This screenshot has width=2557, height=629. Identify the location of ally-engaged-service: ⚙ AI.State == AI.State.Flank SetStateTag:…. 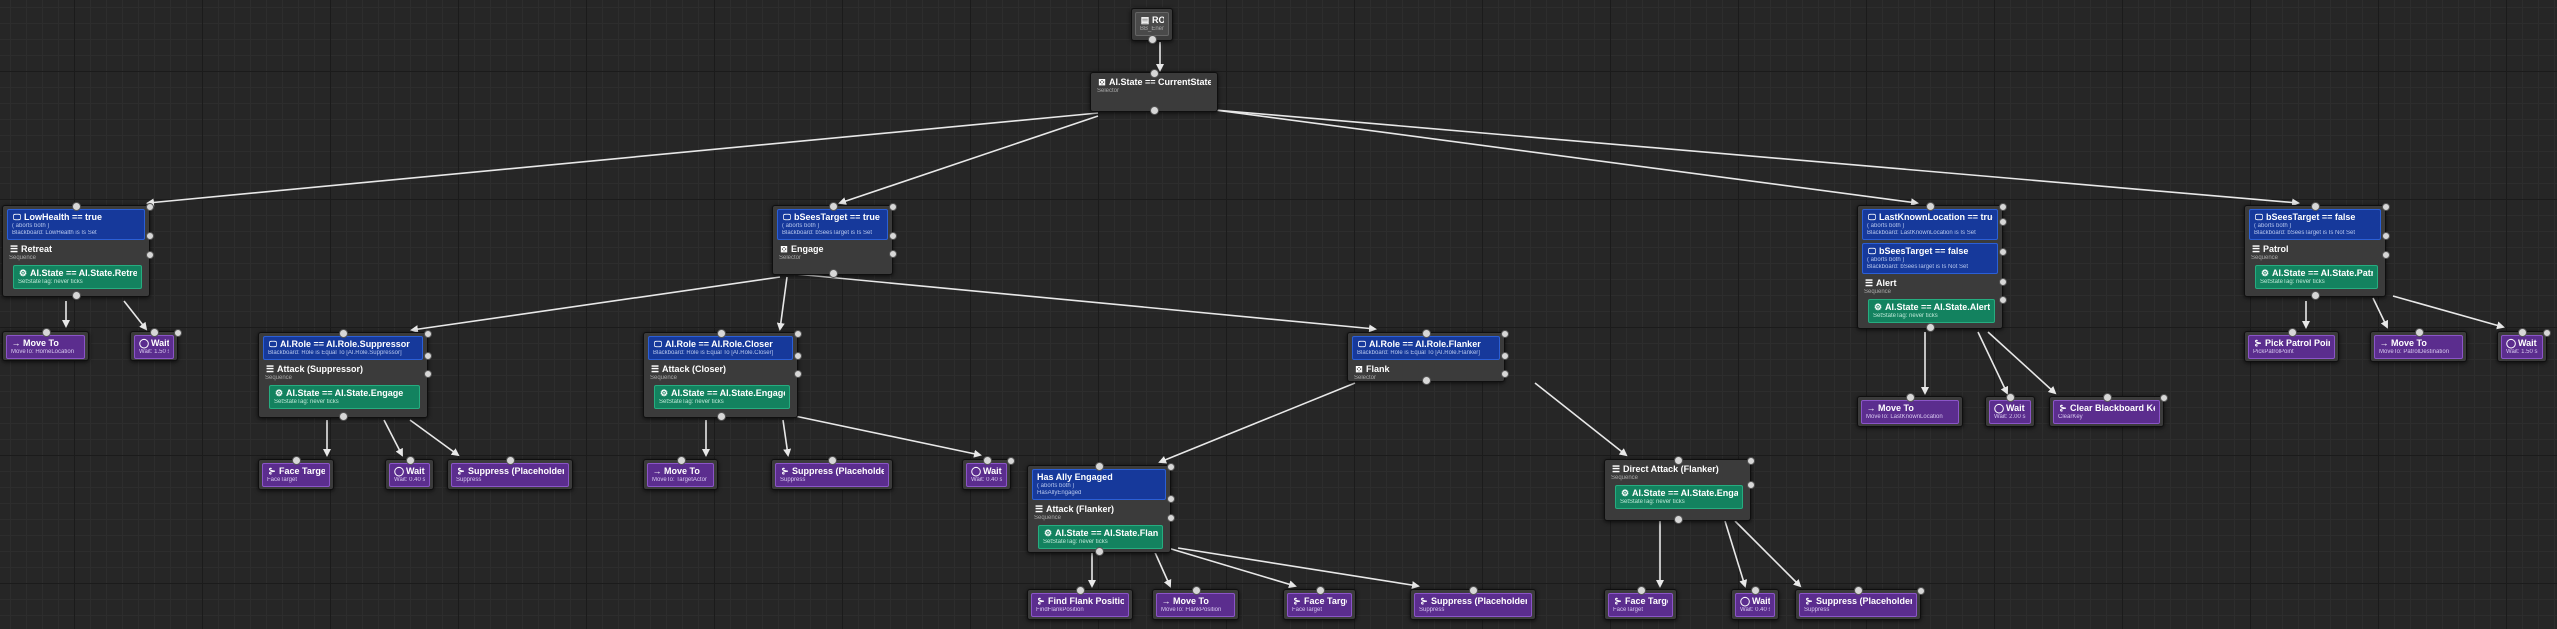
(1100, 537).